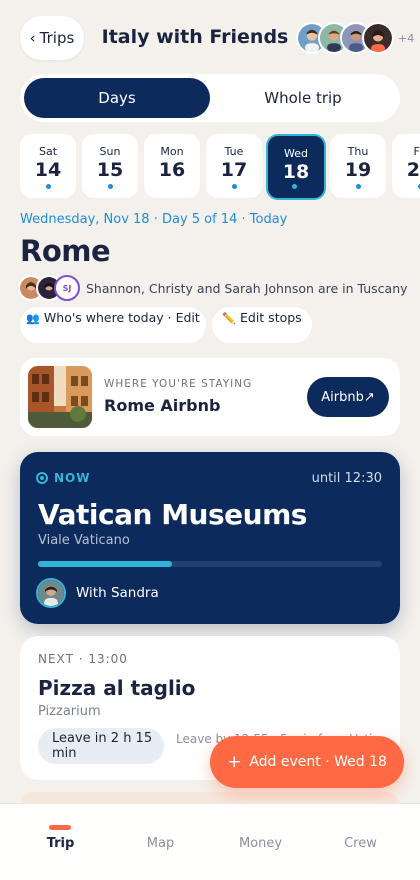 This screenshot has width=420, height=880. I want to click on day-chip-sun-15: Sun 15, so click(110, 166).